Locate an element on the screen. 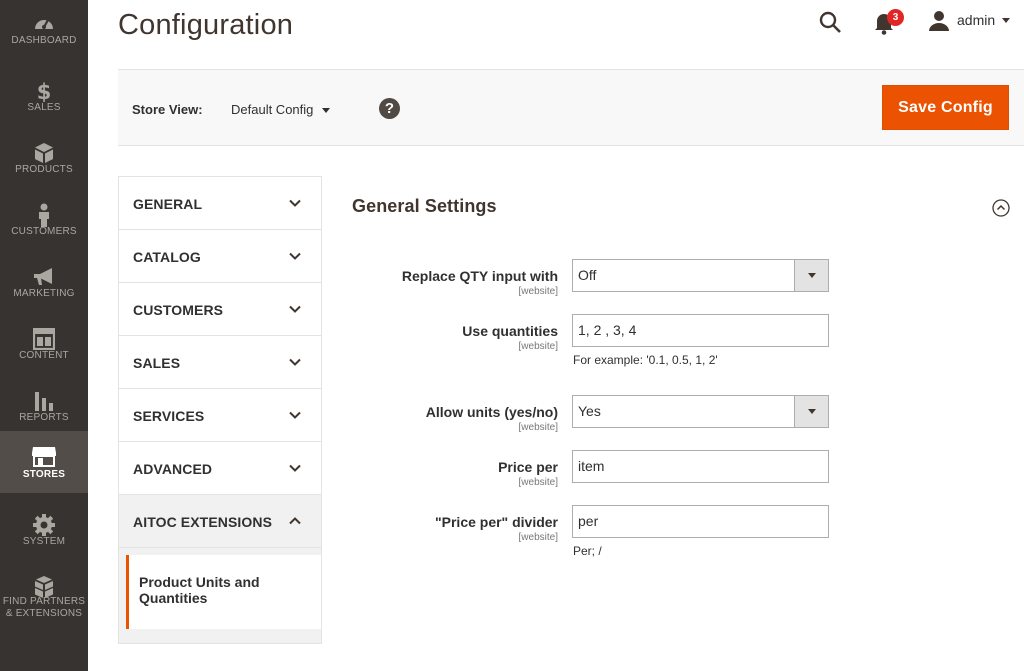  nav-item-content: CONTENT is located at coordinates (44, 345).